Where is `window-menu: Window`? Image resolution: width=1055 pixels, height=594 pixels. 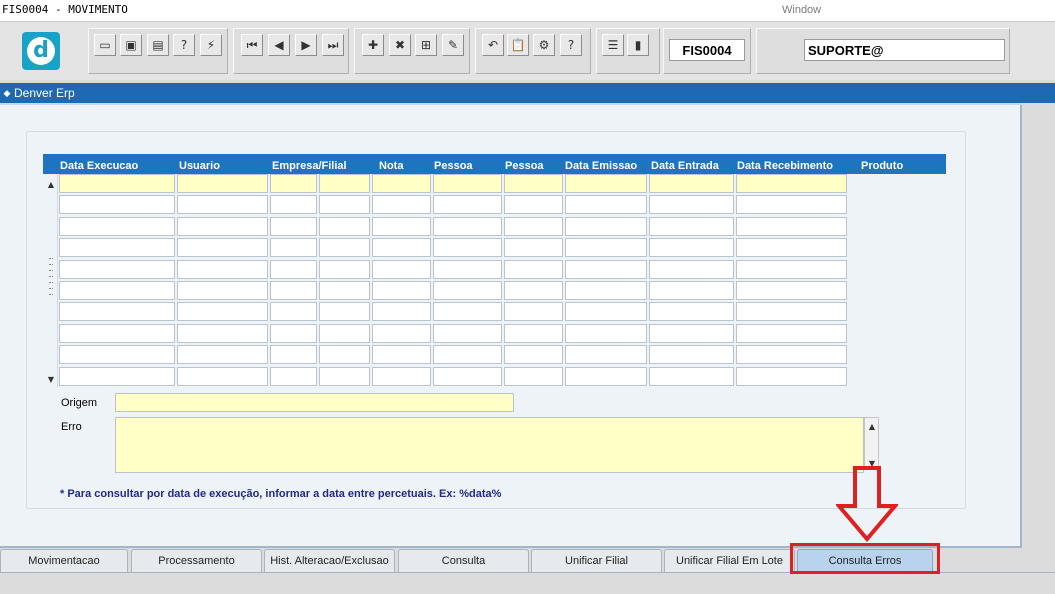
window-menu: Window is located at coordinates (801, 10).